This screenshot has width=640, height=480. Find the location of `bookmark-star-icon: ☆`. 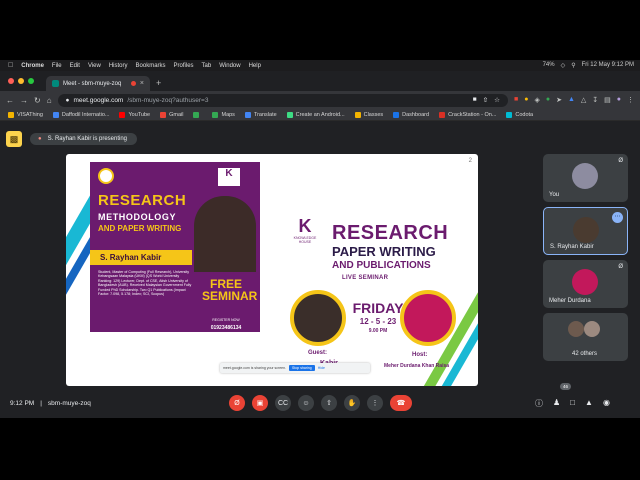

bookmark-star-icon: ☆ is located at coordinates (497, 100).